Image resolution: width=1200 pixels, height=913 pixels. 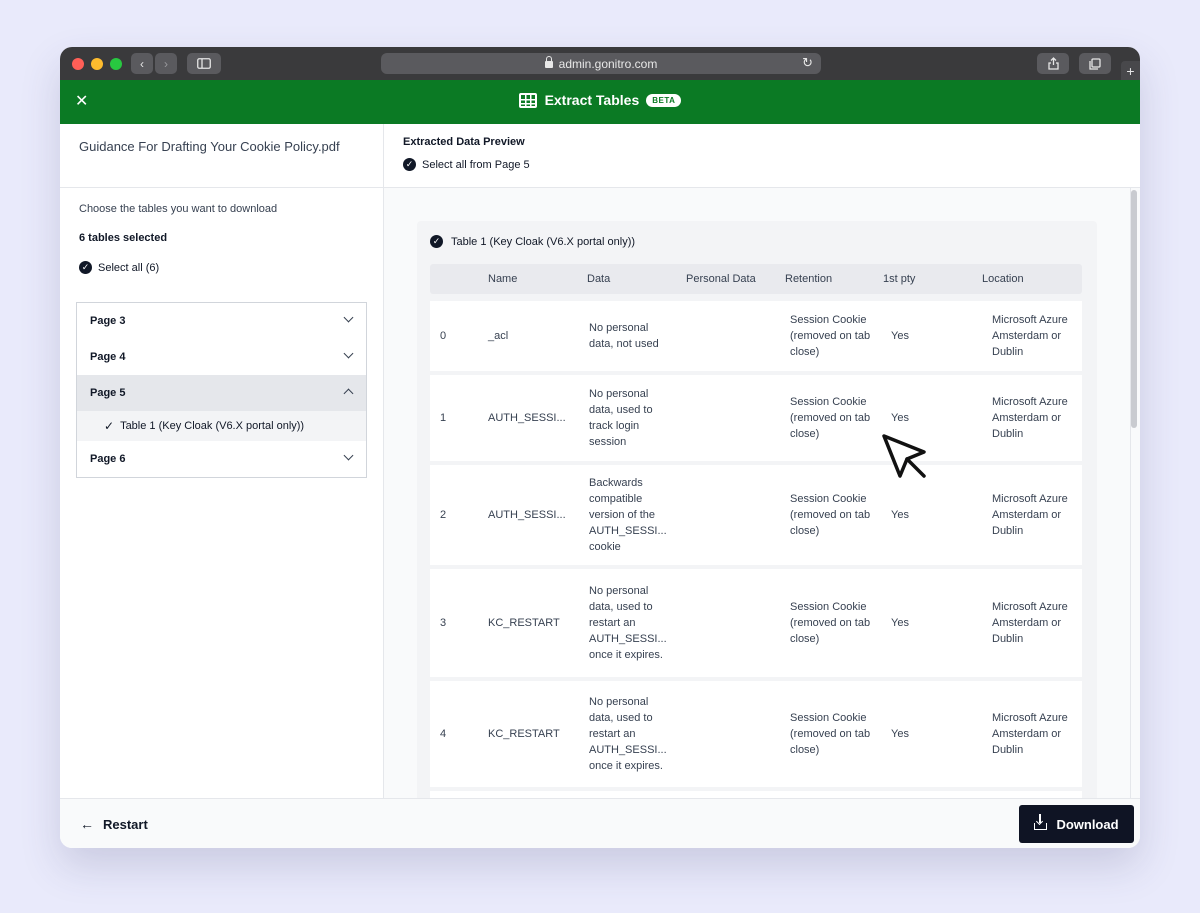 What do you see at coordinates (123, 238) in the screenshot?
I see `selected-count: 6 tables selected` at bounding box center [123, 238].